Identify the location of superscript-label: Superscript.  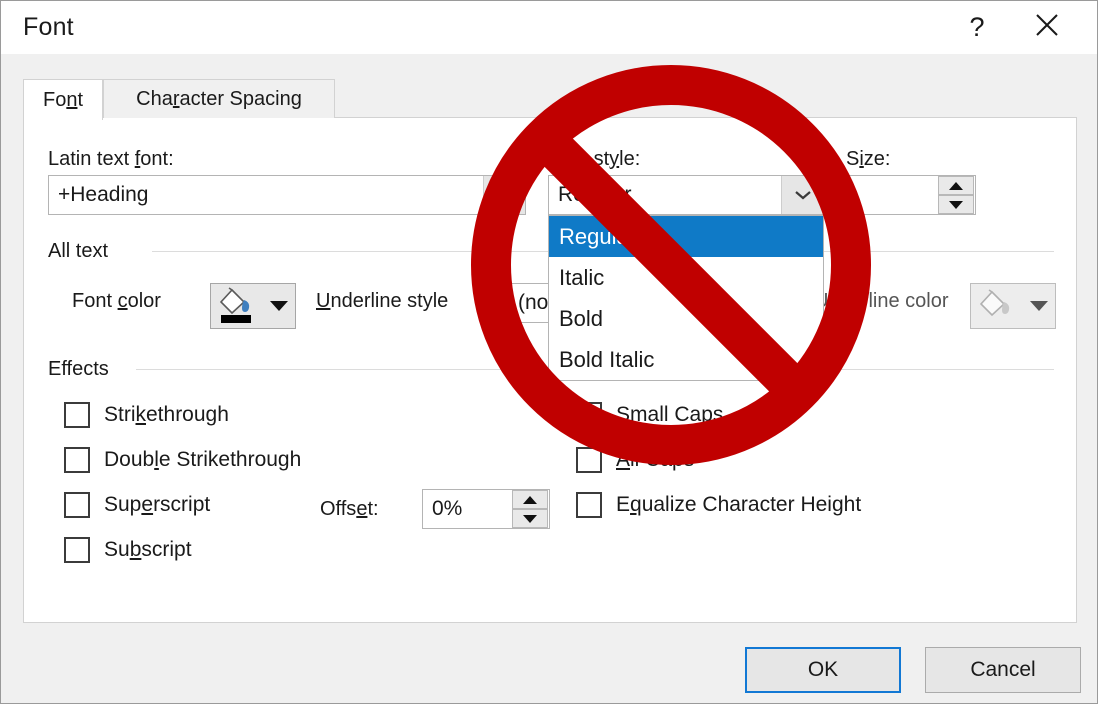
(157, 505).